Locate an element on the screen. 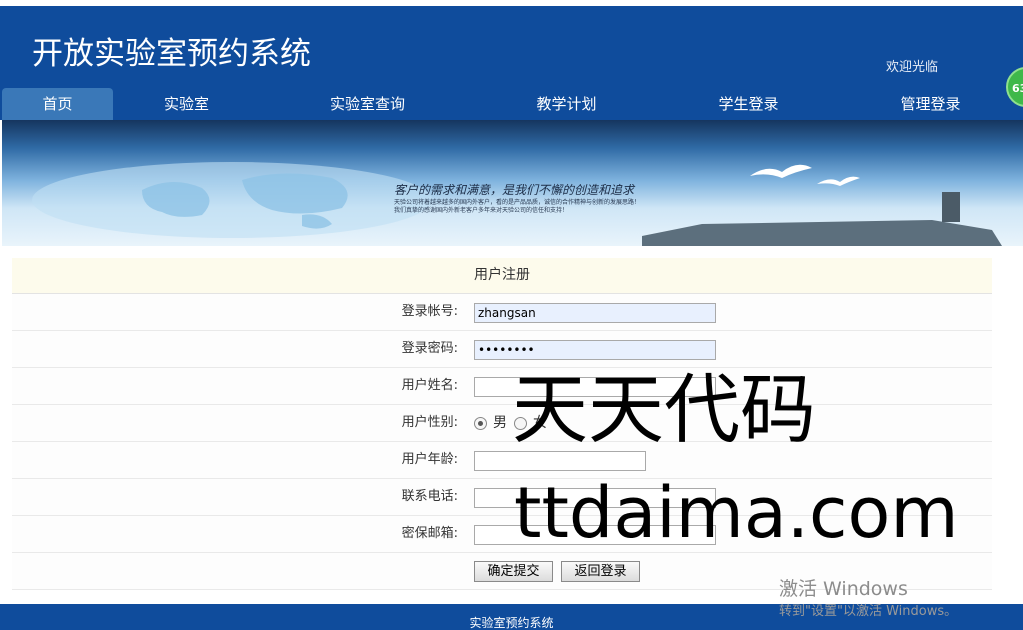  password-label: 登录密码: is located at coordinates (429, 348).